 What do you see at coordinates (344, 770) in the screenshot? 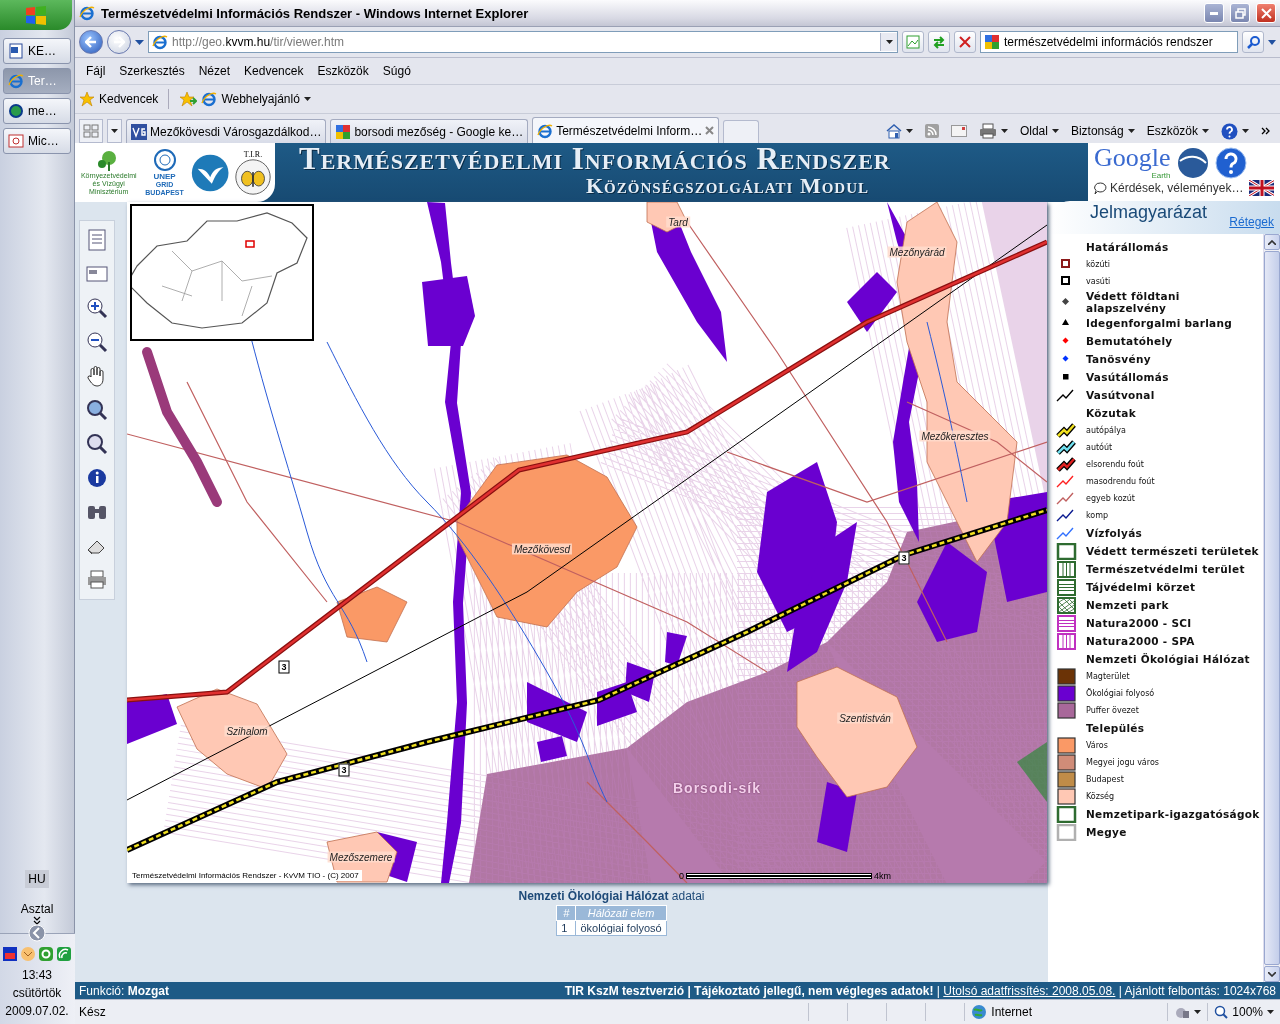
I see `road-number-sign: 3` at bounding box center [344, 770].